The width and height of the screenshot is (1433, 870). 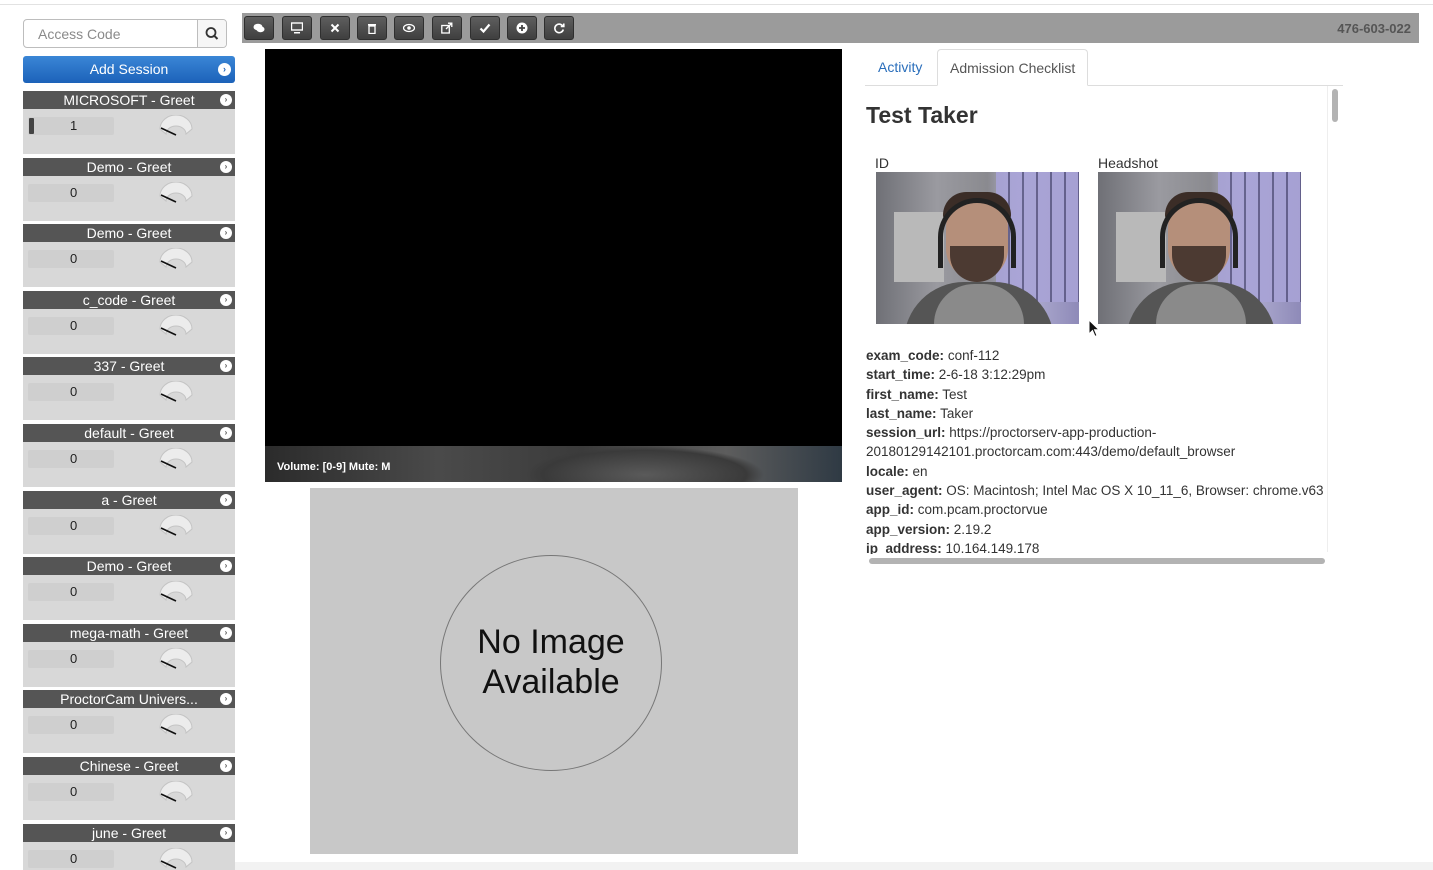 I want to click on detail-key: first_name:, so click(x=902, y=394).